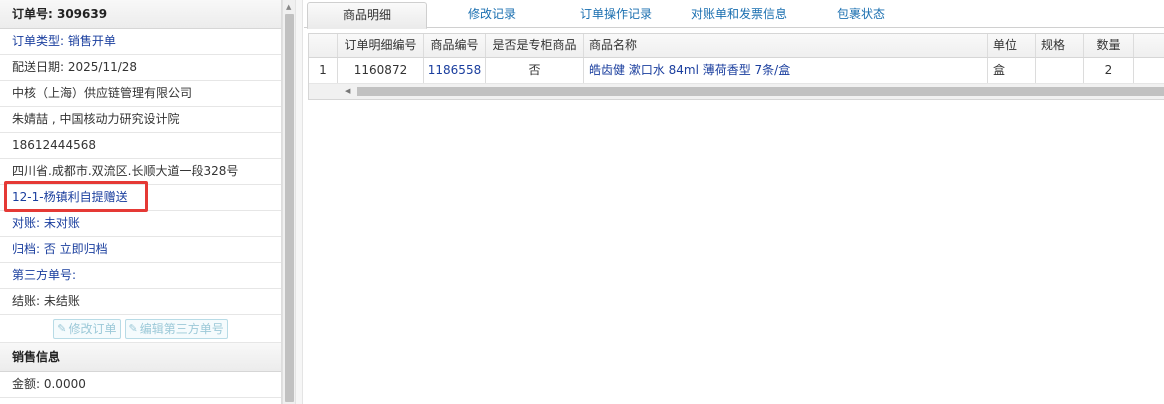 The width and height of the screenshot is (1164, 404). I want to click on tab-edit-history: 修改记录, so click(492, 15).